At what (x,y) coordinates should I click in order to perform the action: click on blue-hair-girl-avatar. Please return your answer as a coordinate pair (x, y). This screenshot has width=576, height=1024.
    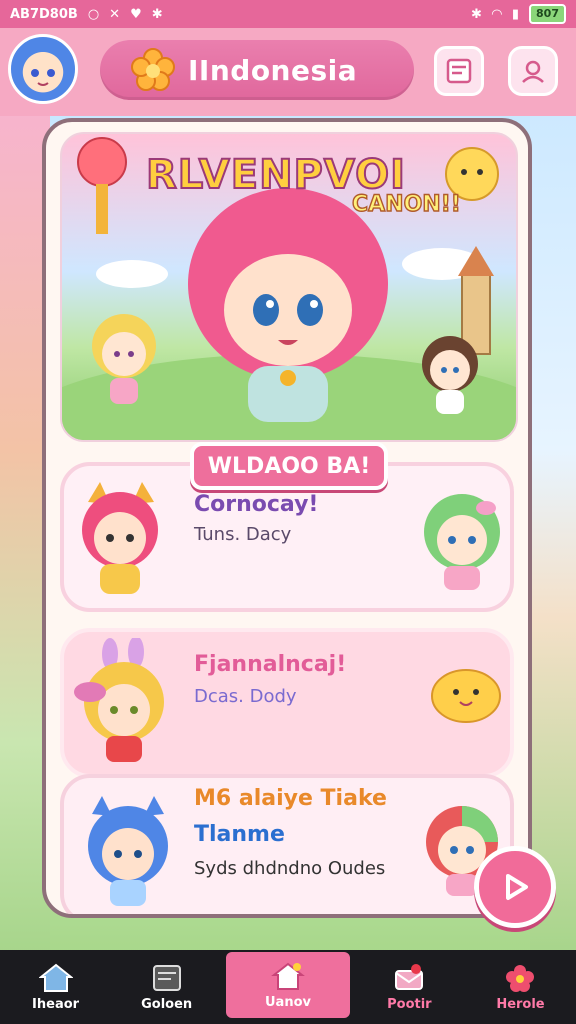
    Looking at the image, I should click on (128, 851).